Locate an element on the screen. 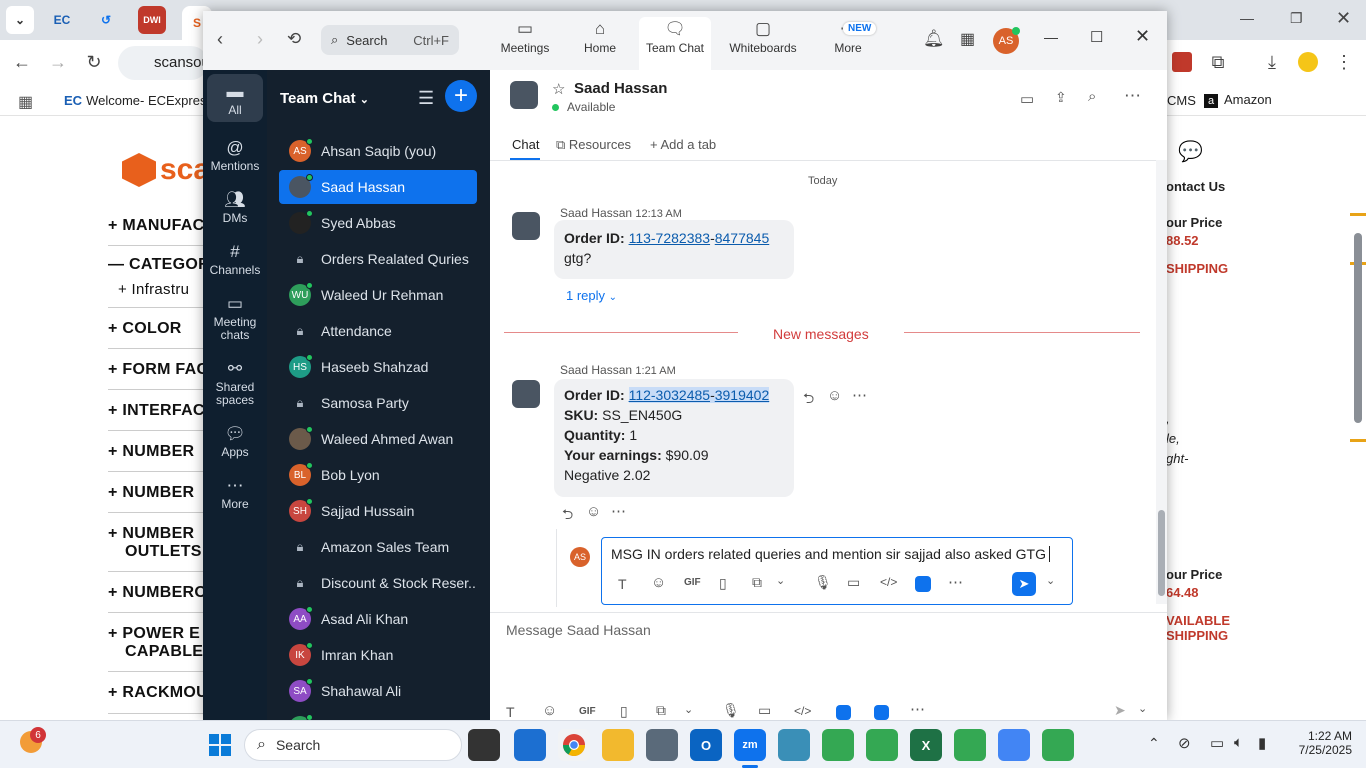 This screenshot has width=1366, height=768. filter-number-2: + NUMBER is located at coordinates (151, 493).